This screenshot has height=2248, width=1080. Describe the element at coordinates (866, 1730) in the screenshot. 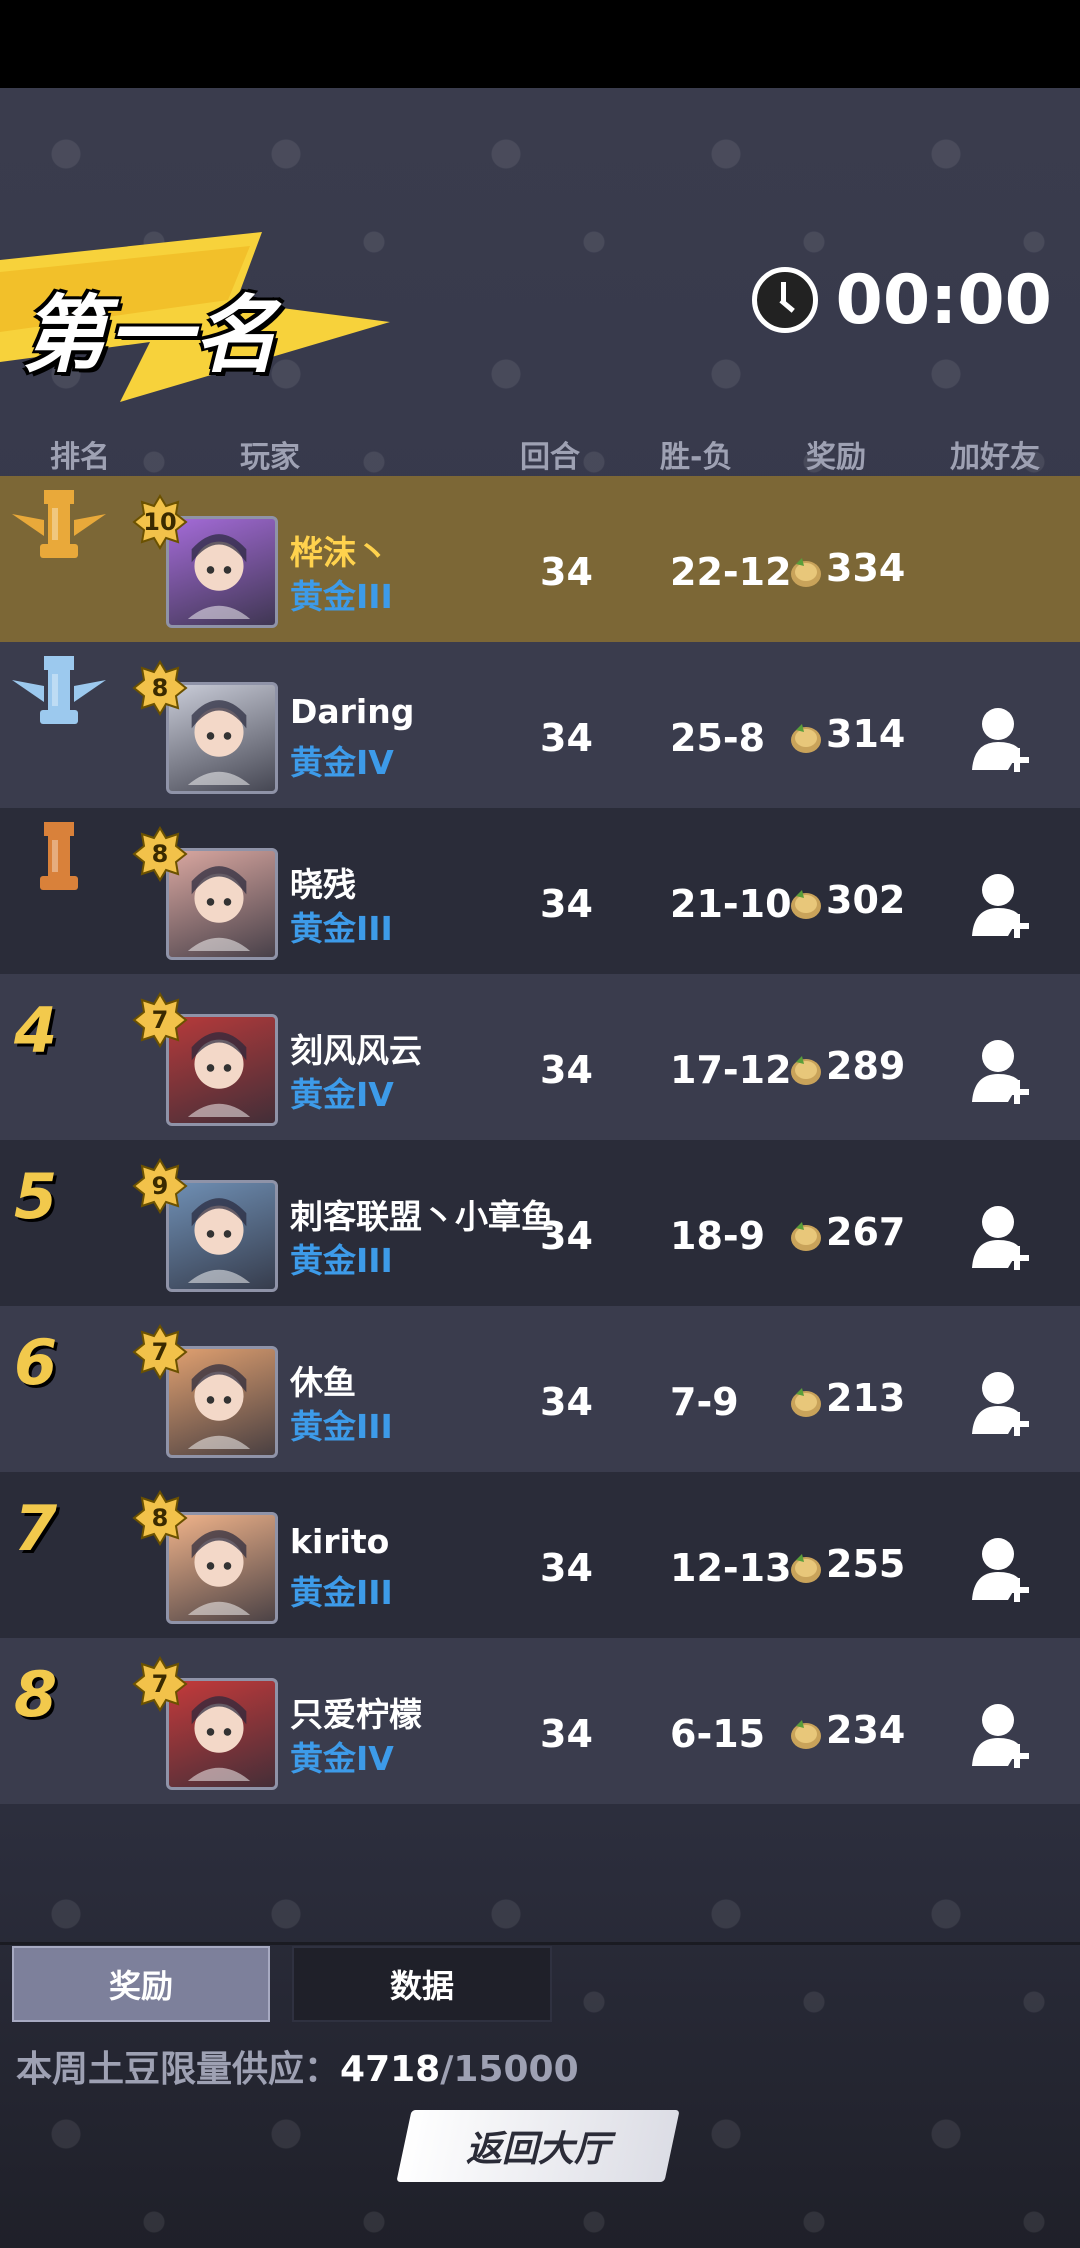

I see `reward-value: 234` at that location.